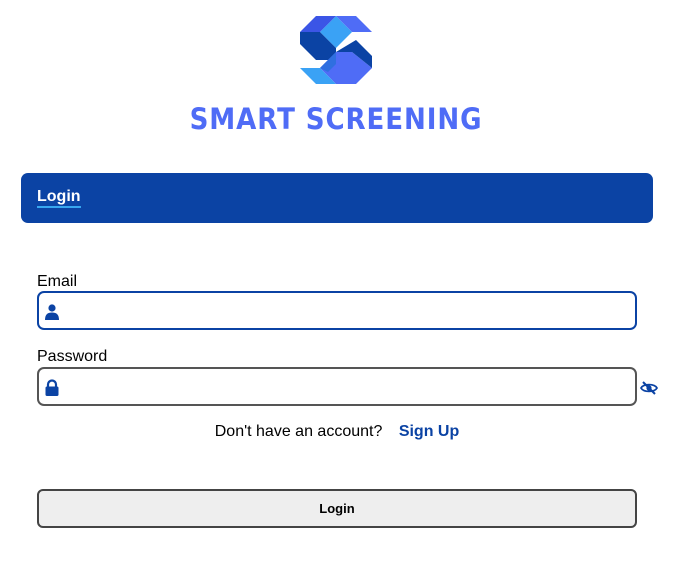 This screenshot has height=572, width=685. I want to click on eye-slash-icon, so click(649, 388).